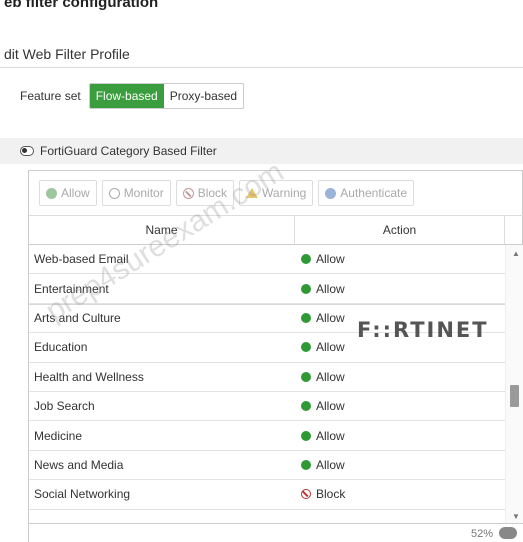 The image size is (523, 542). Describe the element at coordinates (508, 533) in the screenshot. I see `zoom-icon` at that location.